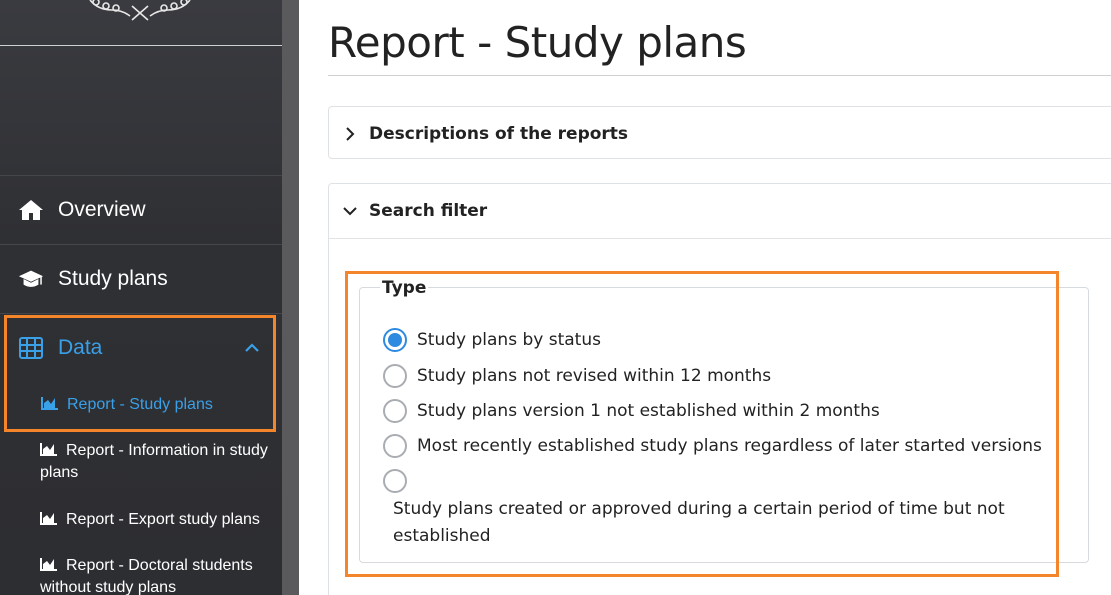 This screenshot has width=1111, height=595. I want to click on home-icon, so click(31, 210).